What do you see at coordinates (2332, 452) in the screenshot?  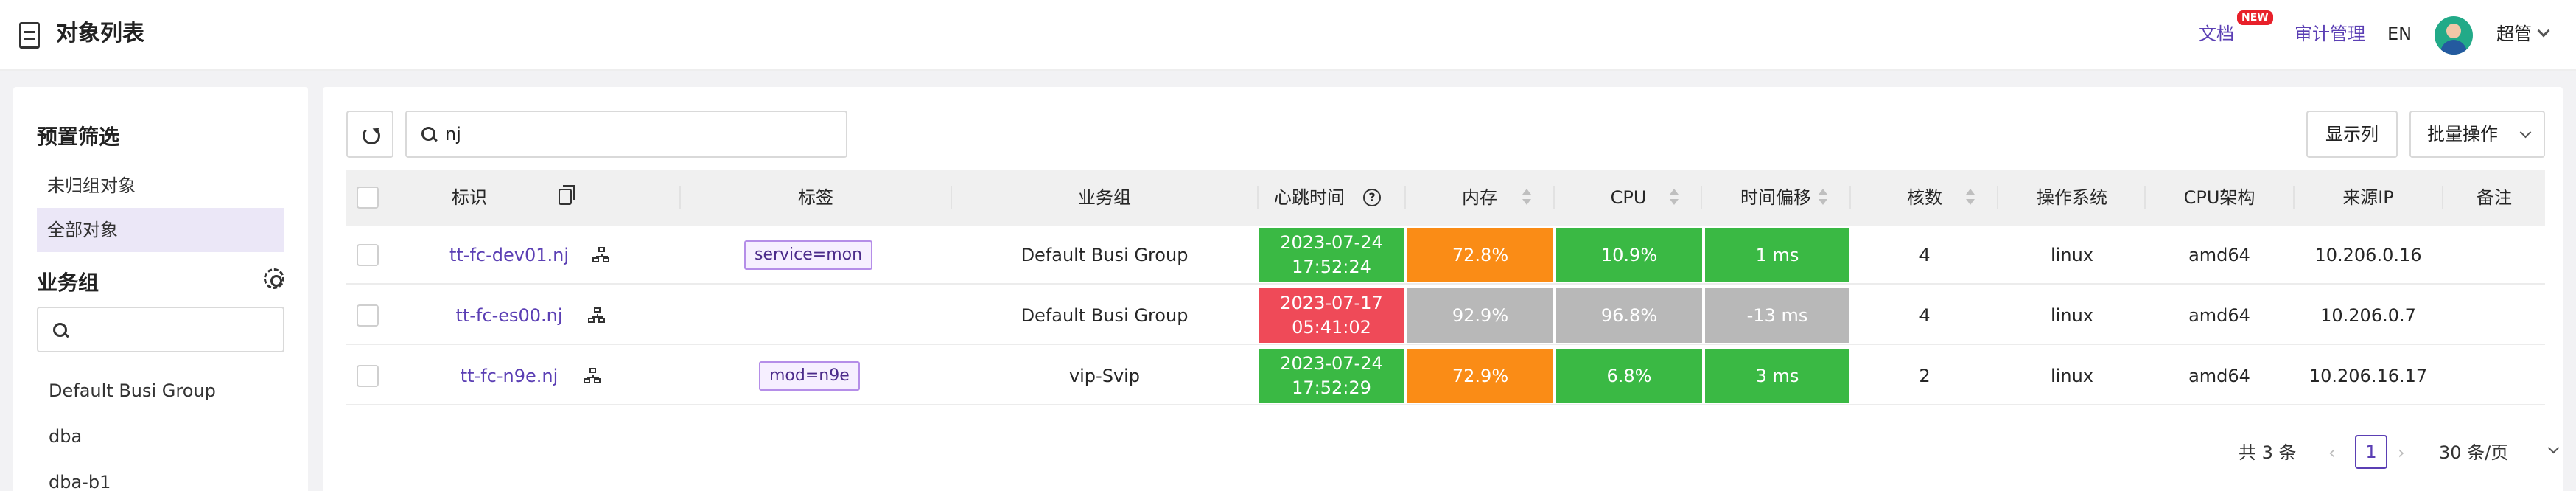 I see `pagination-prev-button: ‹` at bounding box center [2332, 452].